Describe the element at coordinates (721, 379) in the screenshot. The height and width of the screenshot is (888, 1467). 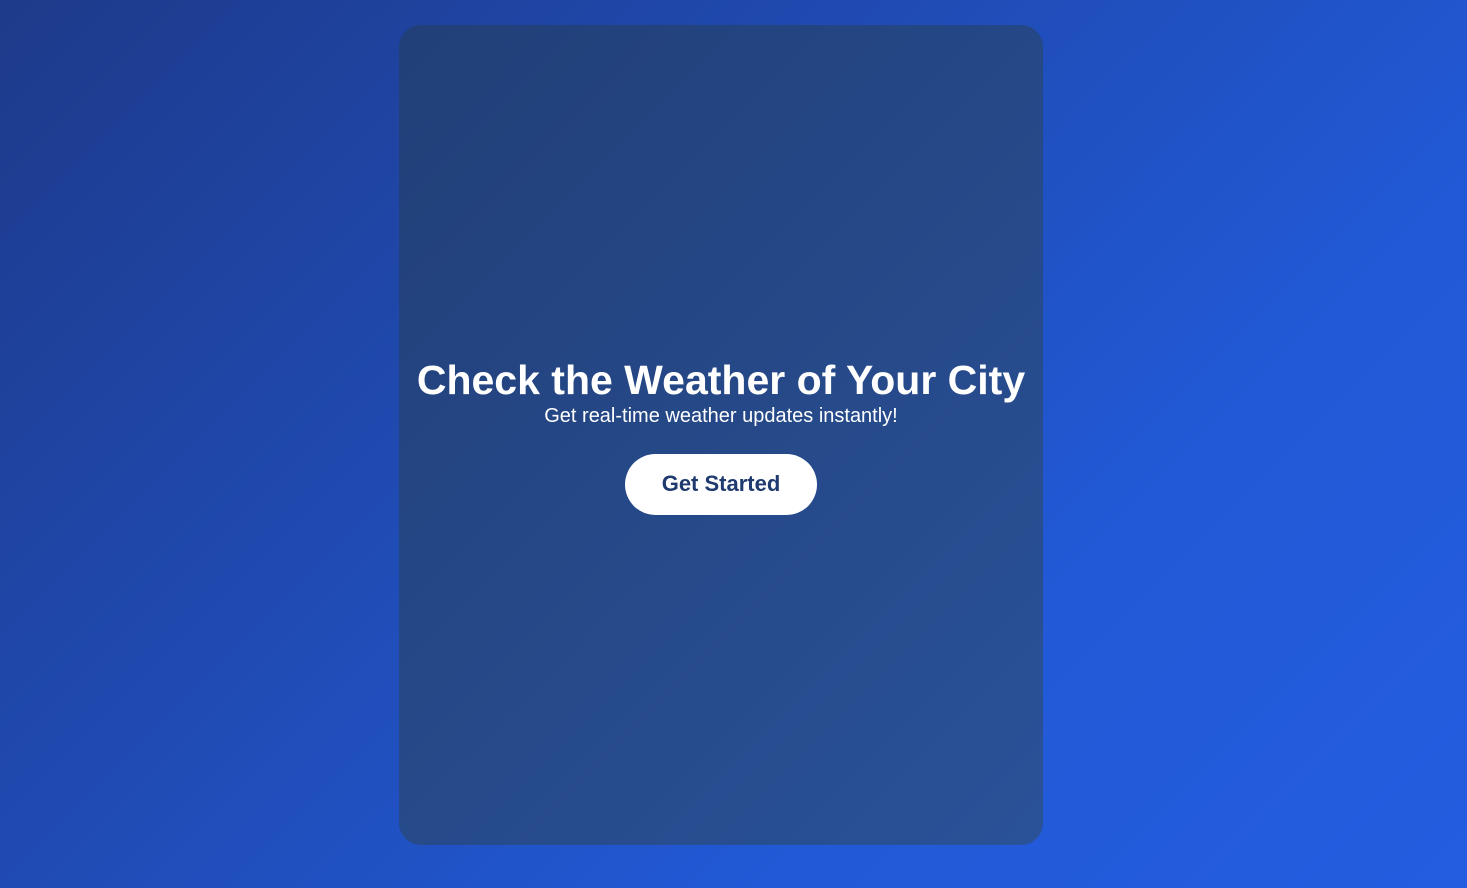
I see `page-title: Check the Weather of Your City` at that location.